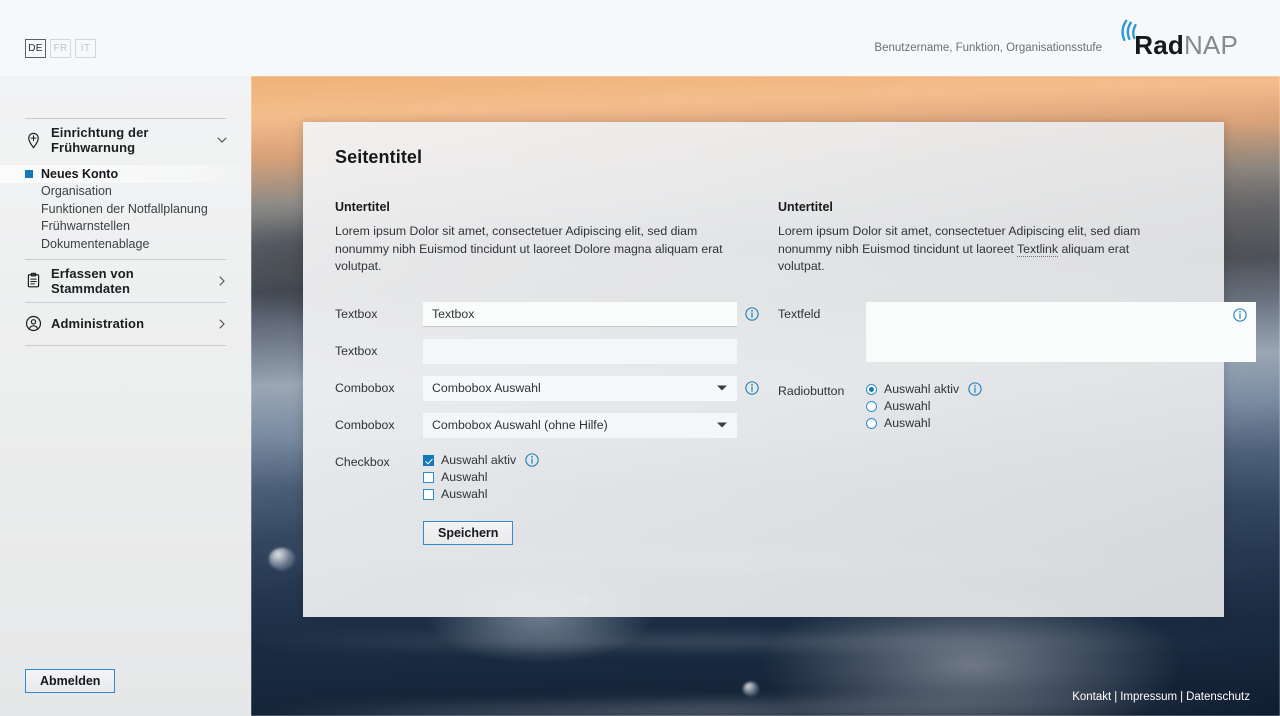 The width and height of the screenshot is (1280, 716). I want to click on radio-label: Auswahl aktiv, so click(922, 389).